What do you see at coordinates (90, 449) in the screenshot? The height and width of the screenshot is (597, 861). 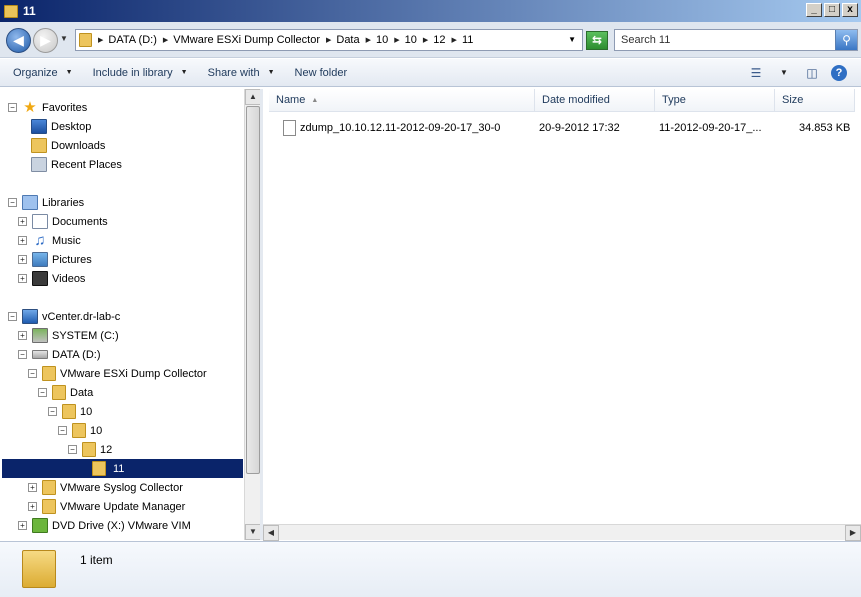 I see `nav-folder-12: − 12` at bounding box center [90, 449].